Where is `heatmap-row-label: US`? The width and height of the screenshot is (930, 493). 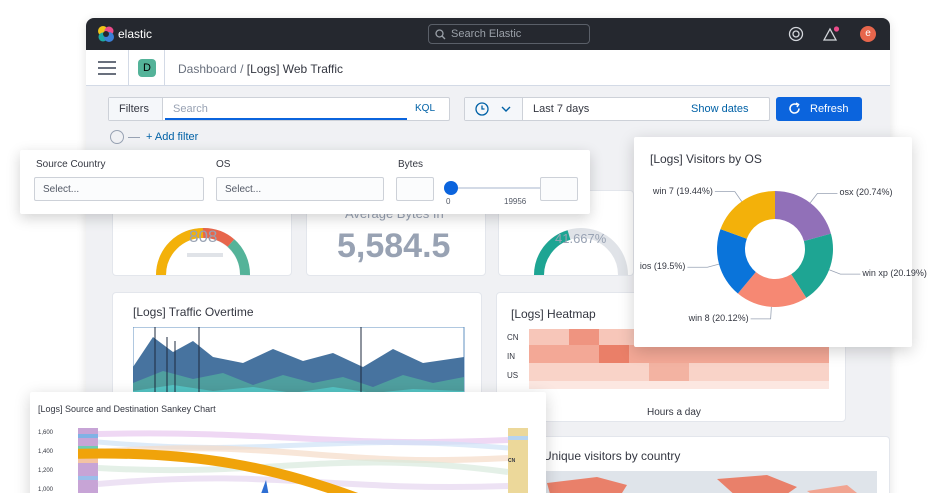
heatmap-row-label: US is located at coordinates (513, 375).